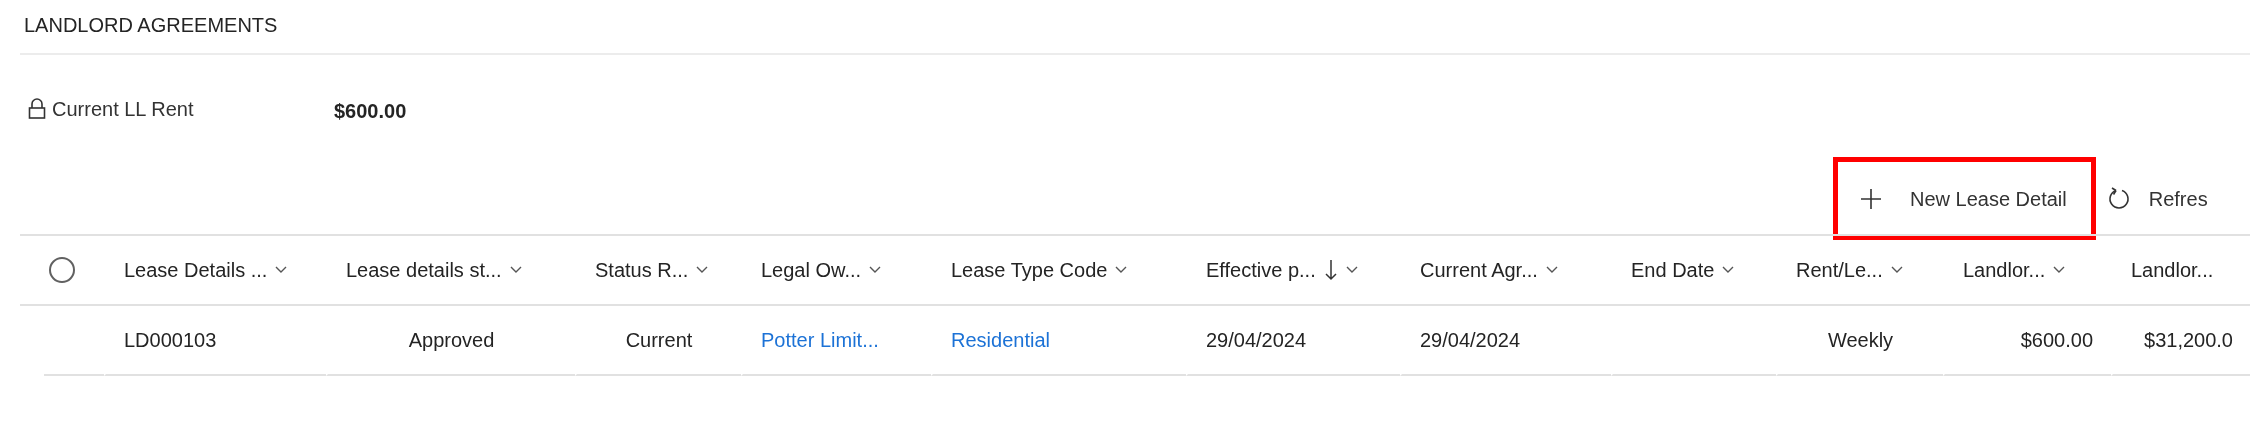  Describe the element at coordinates (451, 340) in the screenshot. I see `table-cell-text: Approved` at that location.